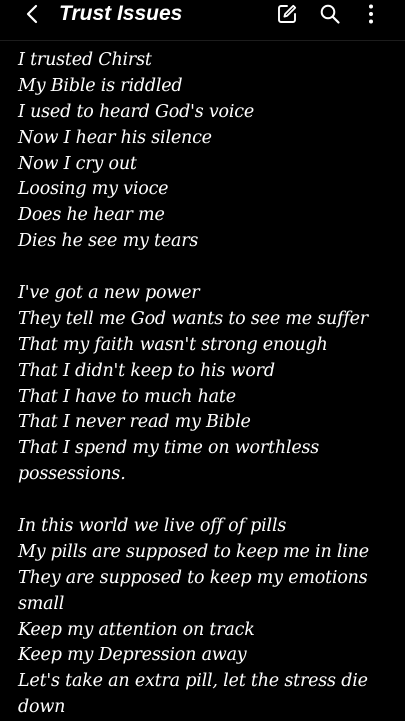 This screenshot has width=405, height=721. I want to click on search-button, so click(330, 14).